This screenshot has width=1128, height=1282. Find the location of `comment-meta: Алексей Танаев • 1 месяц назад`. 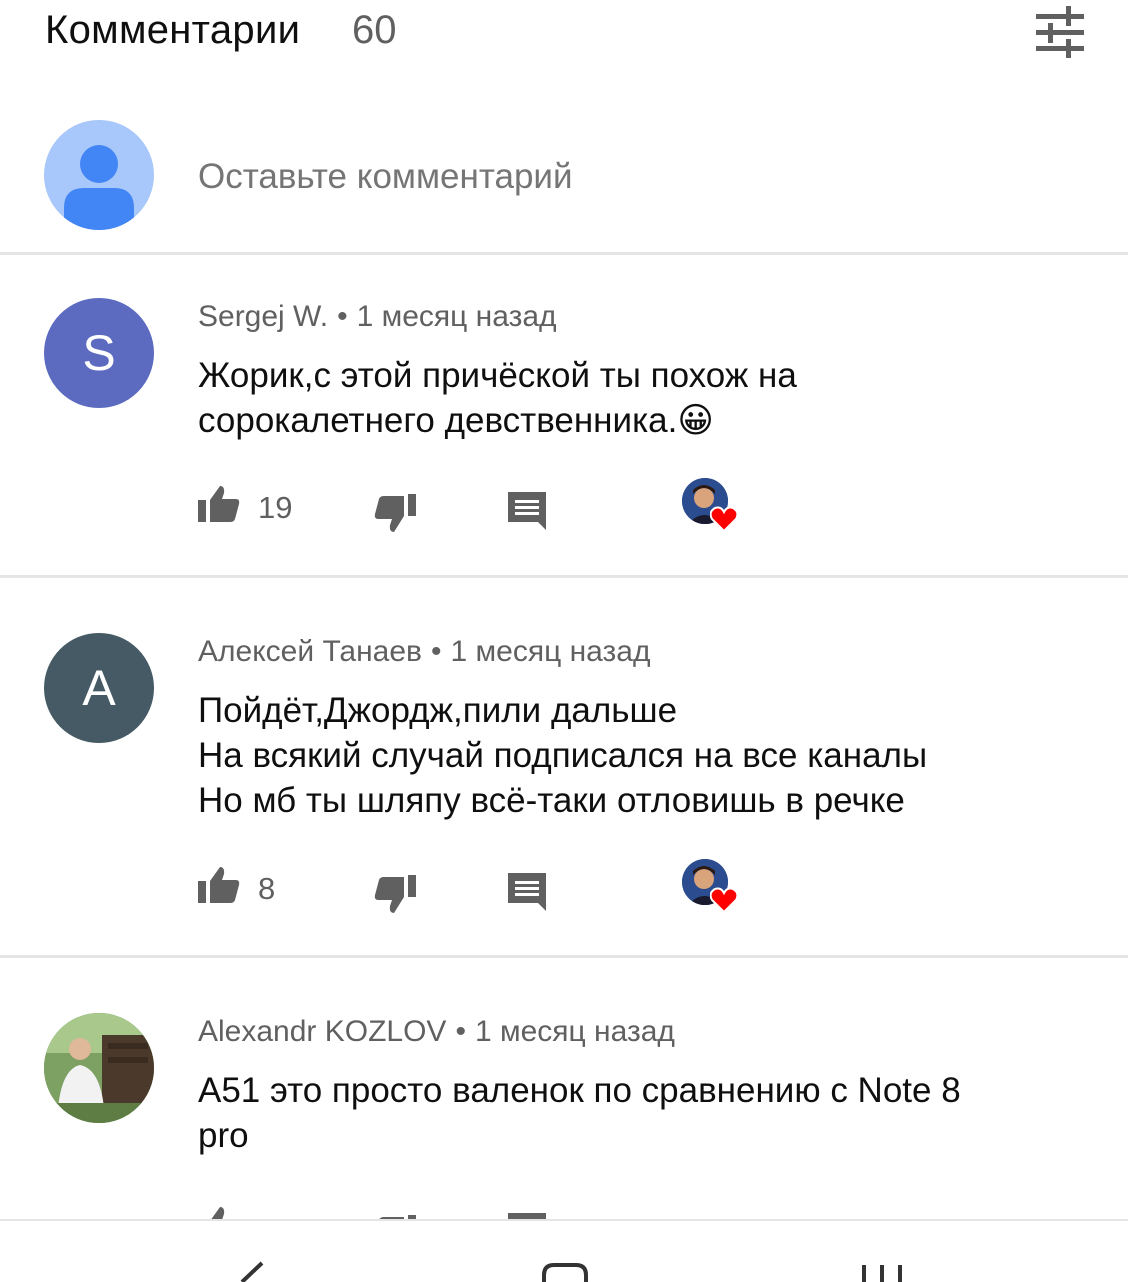

comment-meta: Алексей Танаев • 1 месяц назад is located at coordinates (424, 651).